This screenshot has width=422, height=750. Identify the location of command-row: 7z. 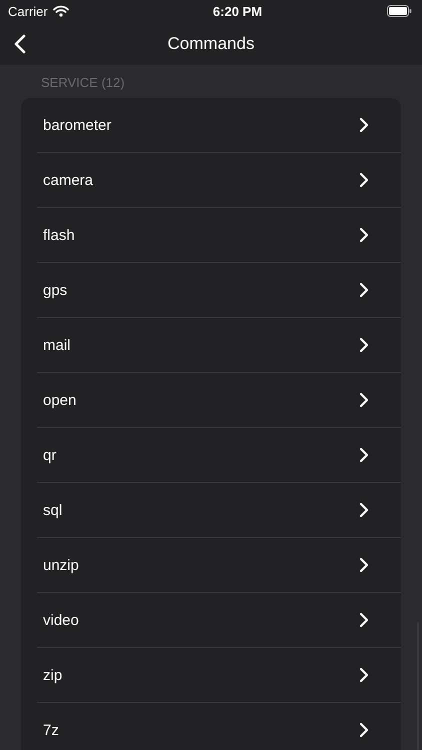
(219, 726).